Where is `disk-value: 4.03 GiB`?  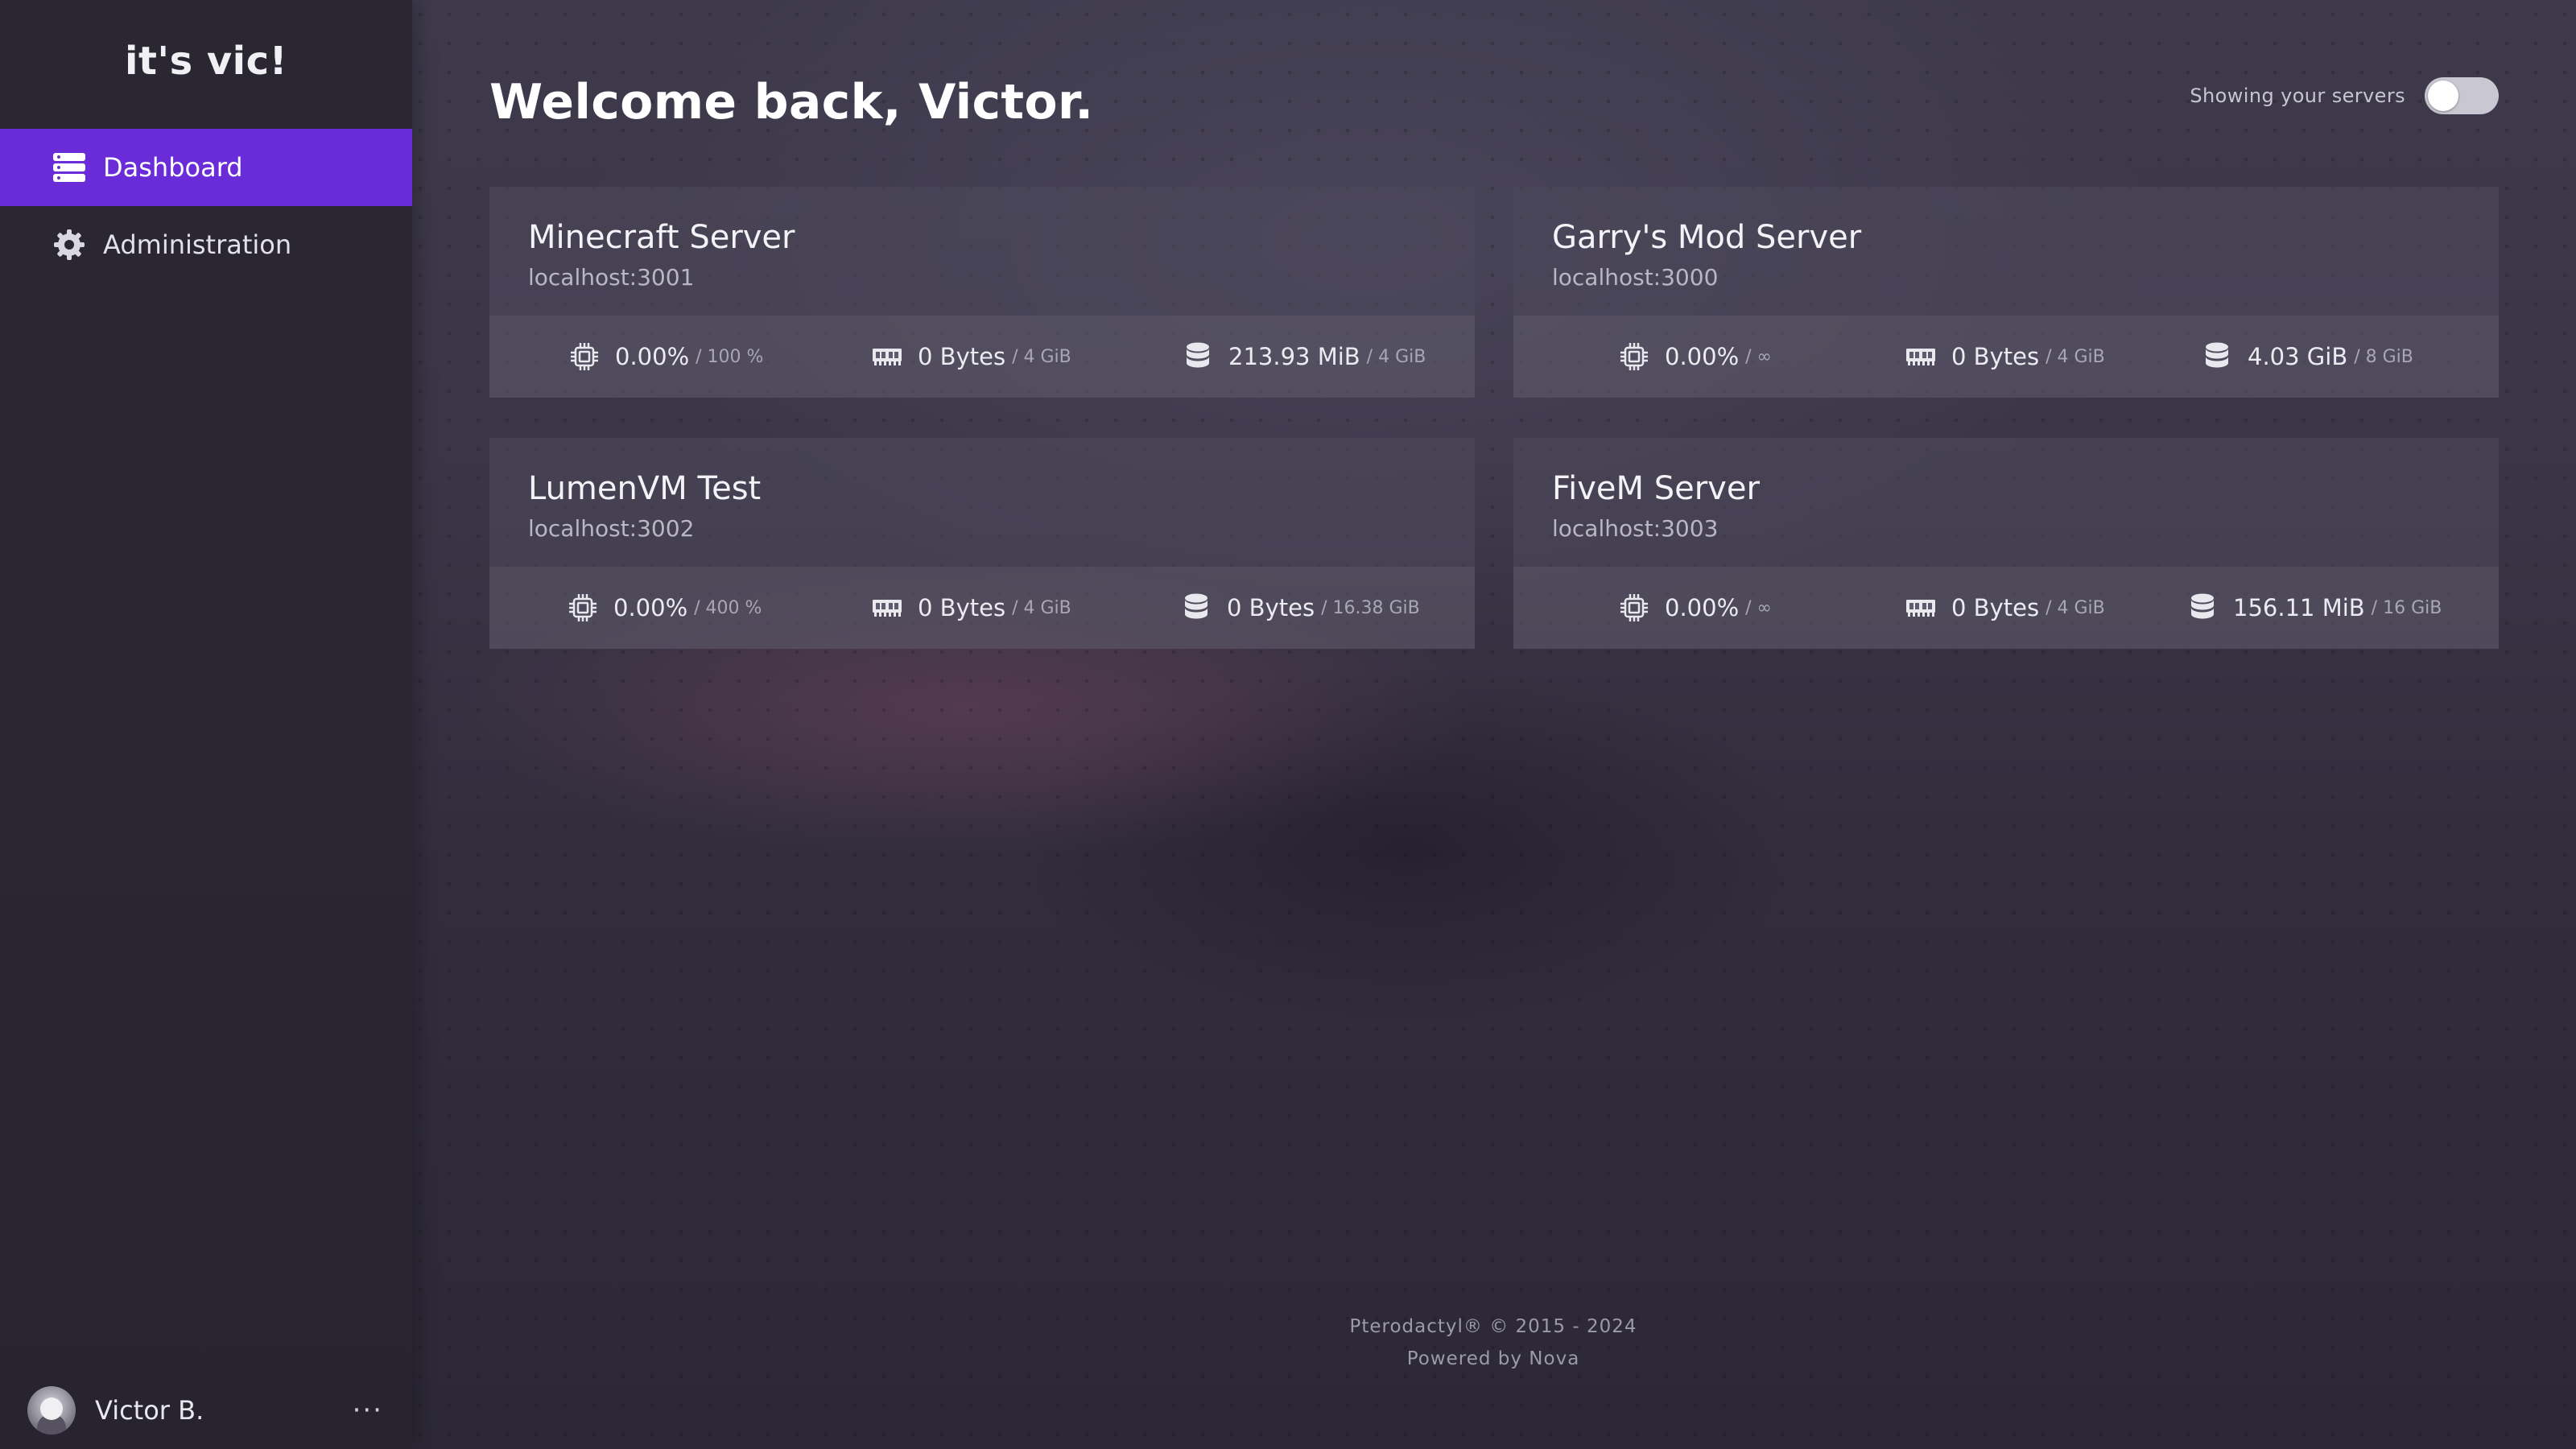
disk-value: 4.03 GiB is located at coordinates (2298, 356).